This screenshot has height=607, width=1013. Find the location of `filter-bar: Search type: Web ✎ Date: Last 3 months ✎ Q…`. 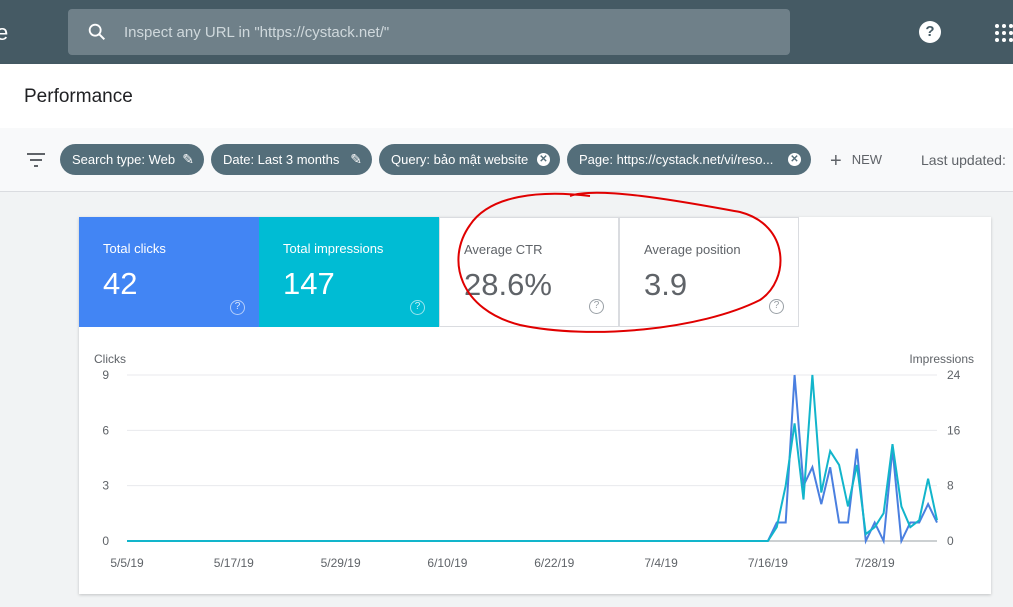

filter-bar: Search type: Web ✎ Date: Last 3 months ✎ Q… is located at coordinates (506, 160).